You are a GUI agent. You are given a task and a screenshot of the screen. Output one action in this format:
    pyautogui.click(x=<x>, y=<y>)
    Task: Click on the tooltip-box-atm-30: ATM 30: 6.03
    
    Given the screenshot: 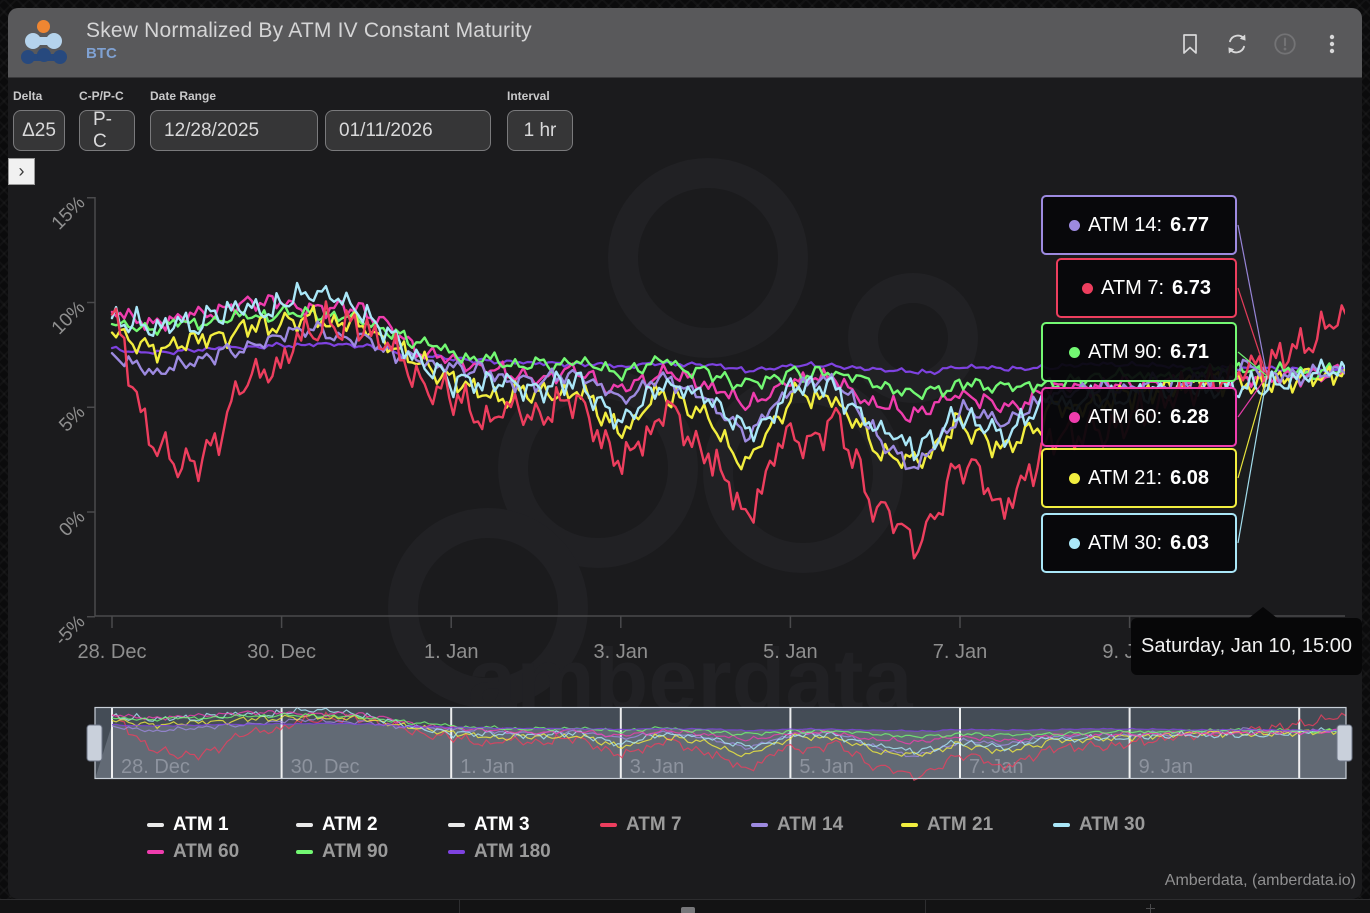 What is the action you would take?
    pyautogui.click(x=1139, y=543)
    